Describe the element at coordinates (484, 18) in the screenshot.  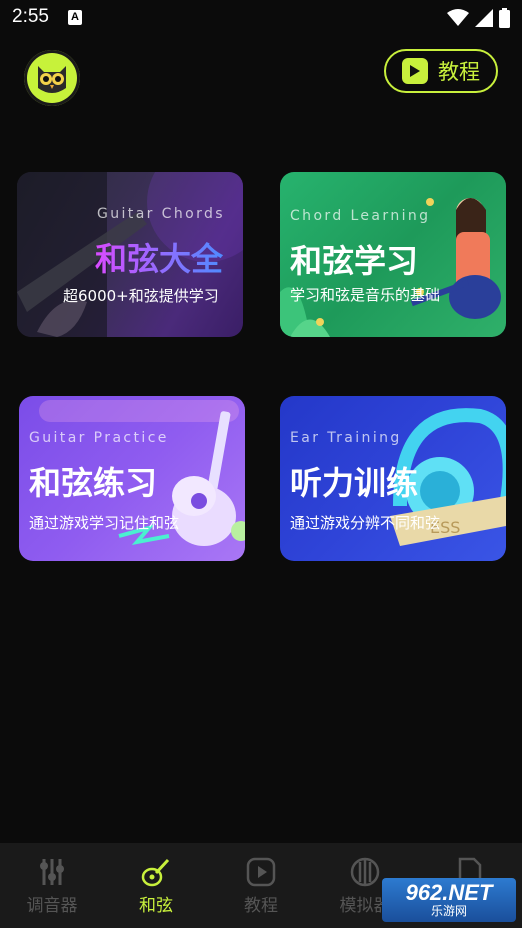
I see `signal-icon` at that location.